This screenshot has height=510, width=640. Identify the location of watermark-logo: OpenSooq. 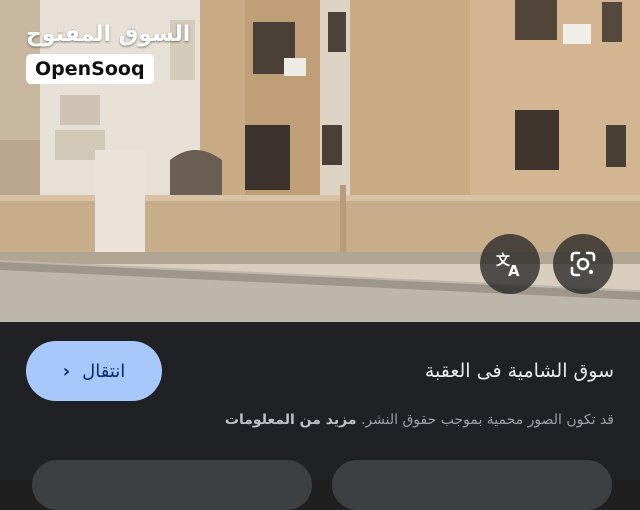
(90, 69).